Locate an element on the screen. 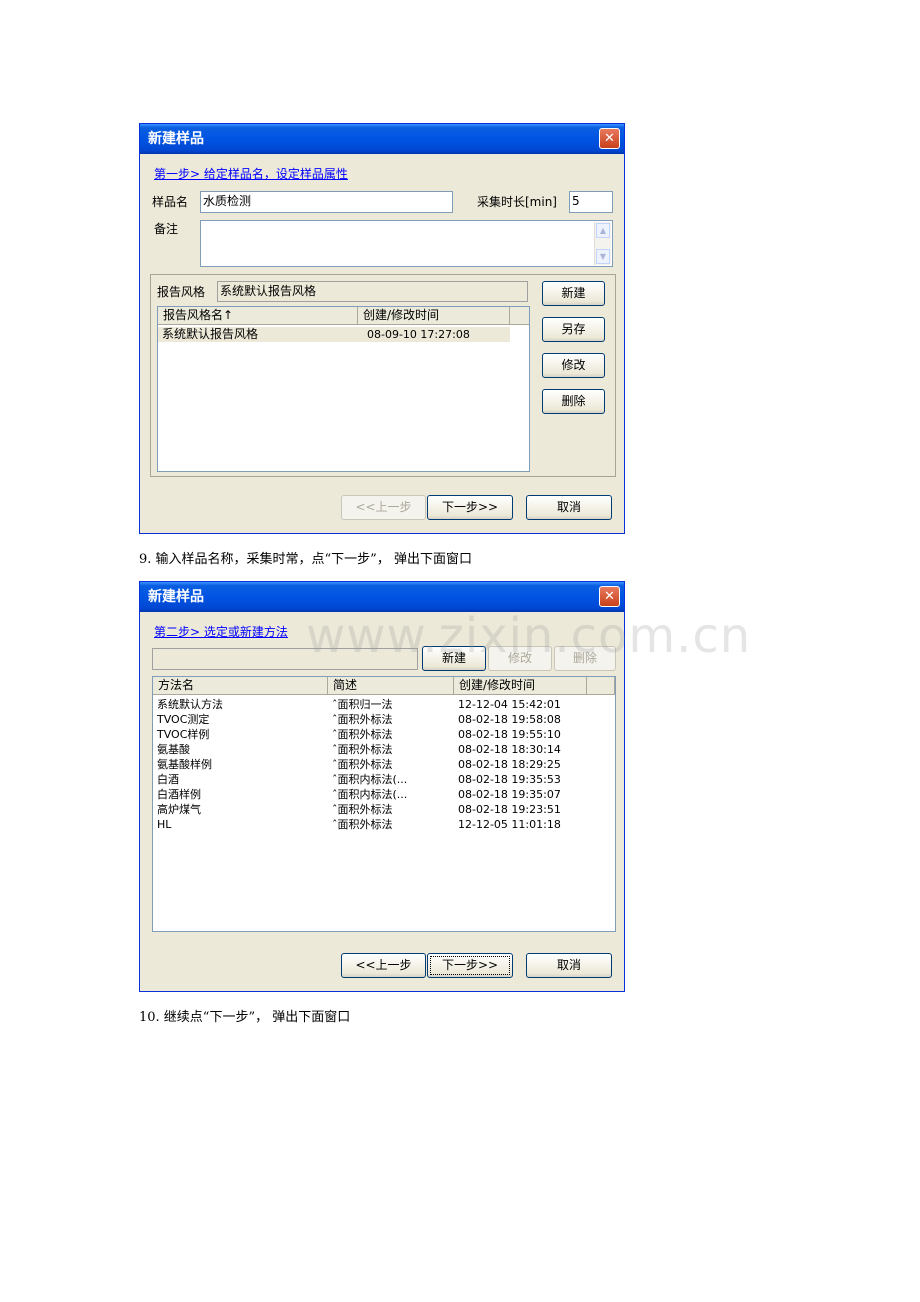  time-cell: 08-02-18 19:35:53 is located at coordinates (509, 779).